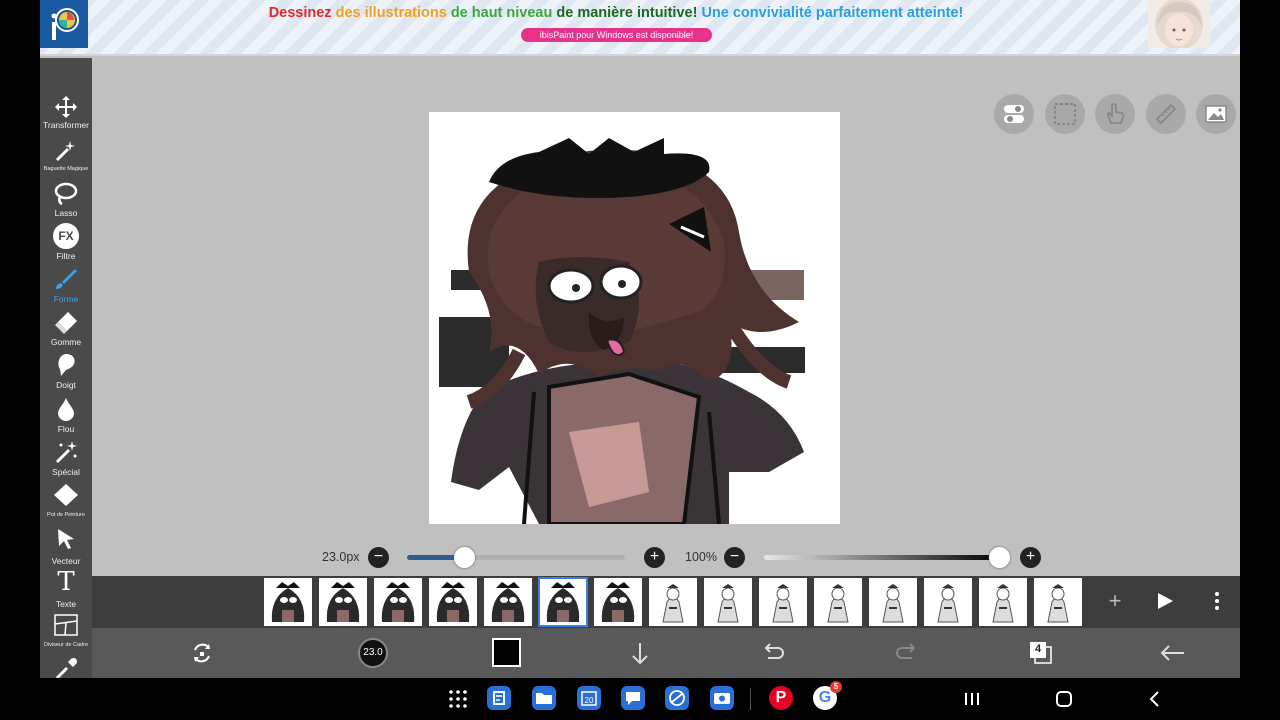 The height and width of the screenshot is (720, 1280). I want to click on play-button, so click(1165, 601).